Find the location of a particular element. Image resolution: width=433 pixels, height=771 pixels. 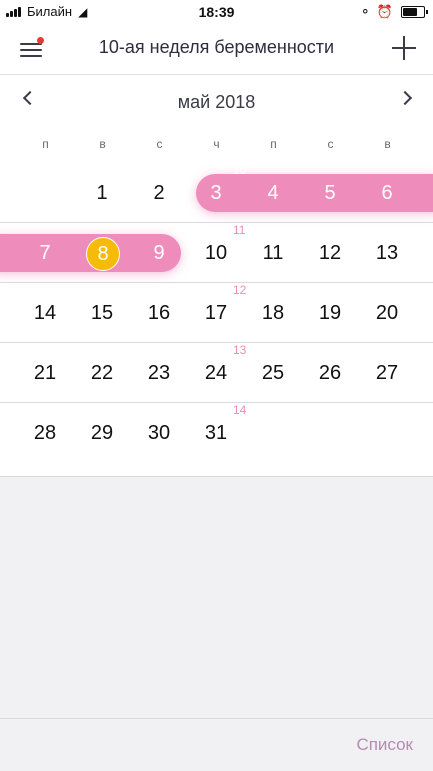

calendar-day: 16 is located at coordinates (159, 313).